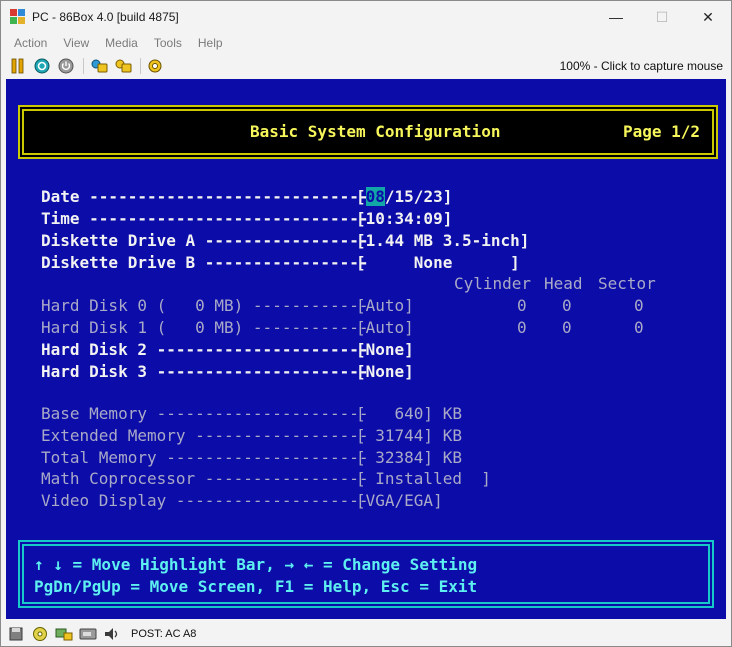 This screenshot has width=732, height=647. I want to click on date-value: [08/15/23], so click(404, 196).